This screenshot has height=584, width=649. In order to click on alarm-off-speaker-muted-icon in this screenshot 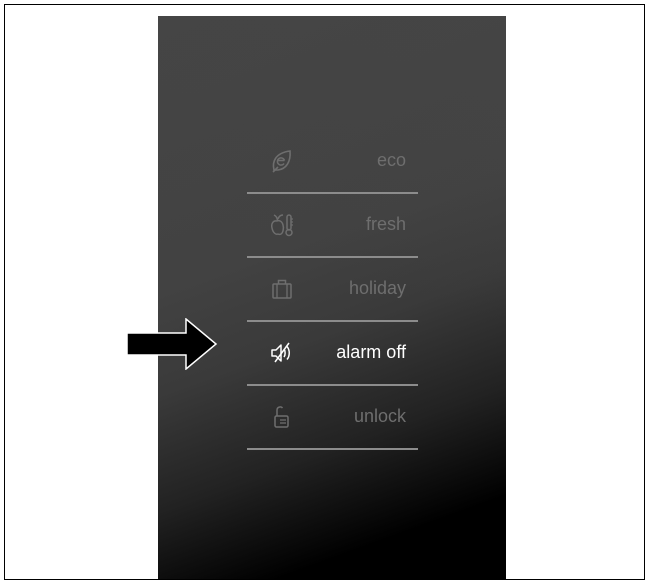, I will do `click(282, 353)`.